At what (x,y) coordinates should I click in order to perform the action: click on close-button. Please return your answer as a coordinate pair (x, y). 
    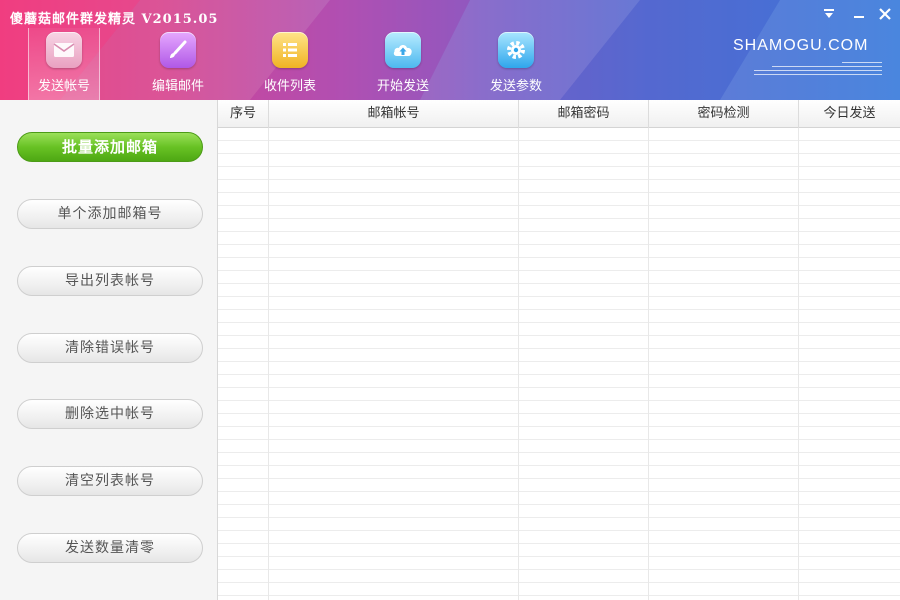
    Looking at the image, I should click on (885, 15).